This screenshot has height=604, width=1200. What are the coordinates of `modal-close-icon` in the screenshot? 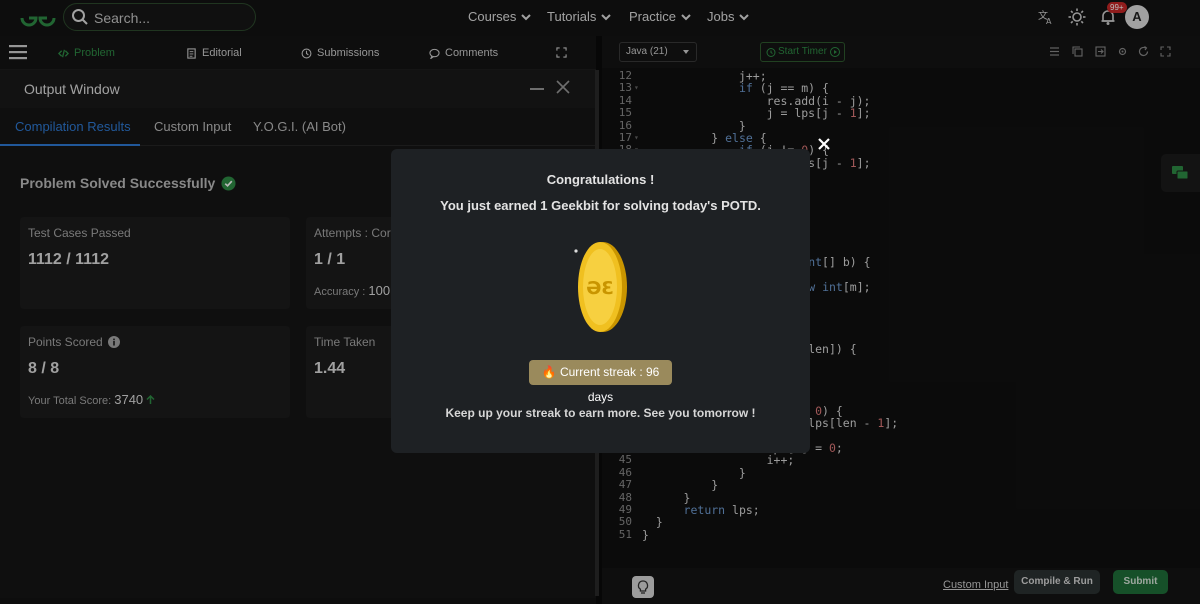 It's located at (824, 144).